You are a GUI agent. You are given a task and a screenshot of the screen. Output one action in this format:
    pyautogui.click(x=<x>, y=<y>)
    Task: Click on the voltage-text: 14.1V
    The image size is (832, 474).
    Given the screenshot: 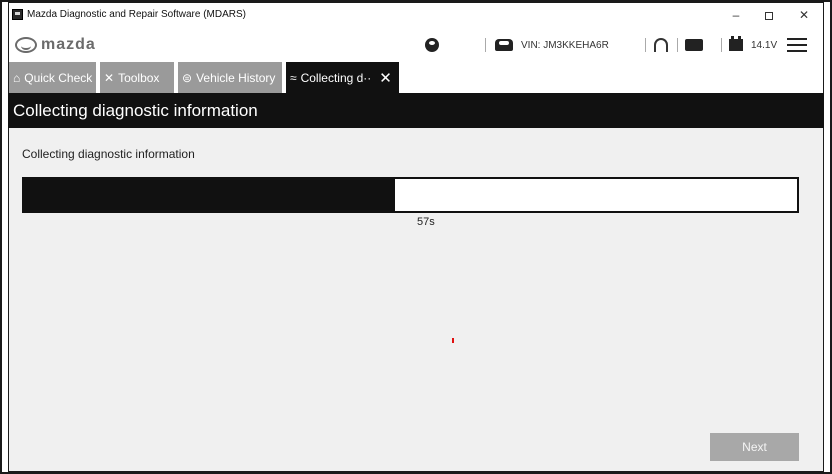 What is the action you would take?
    pyautogui.click(x=764, y=45)
    